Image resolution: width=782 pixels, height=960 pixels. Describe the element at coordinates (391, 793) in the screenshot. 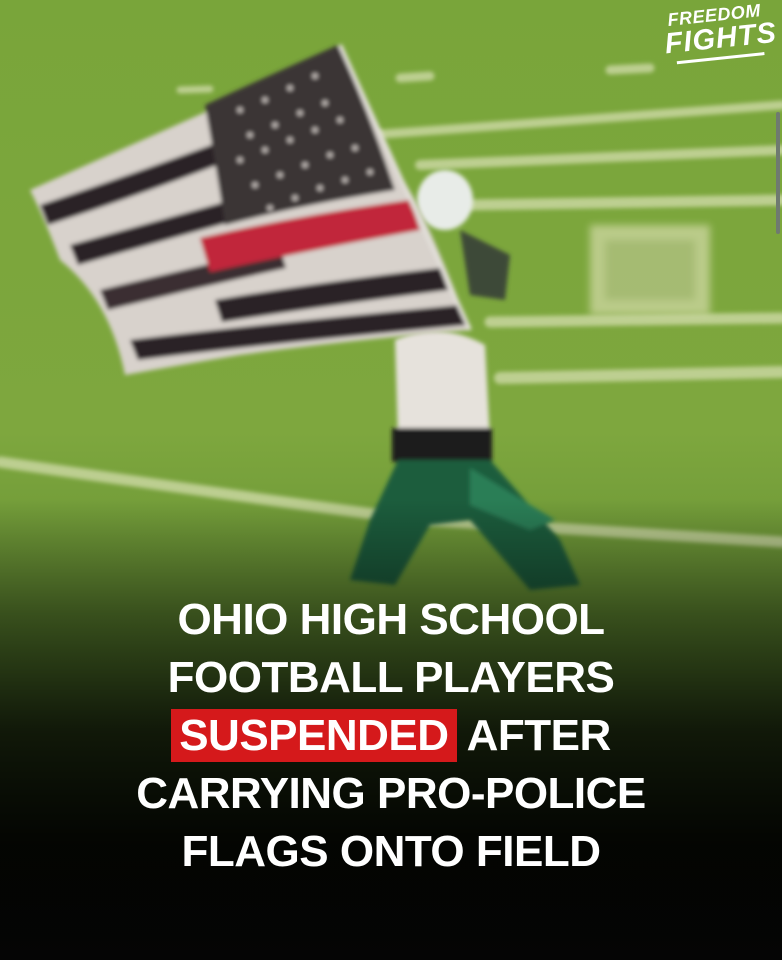

I see `headline-line-4: CARRYING PRO-POLICE` at that location.